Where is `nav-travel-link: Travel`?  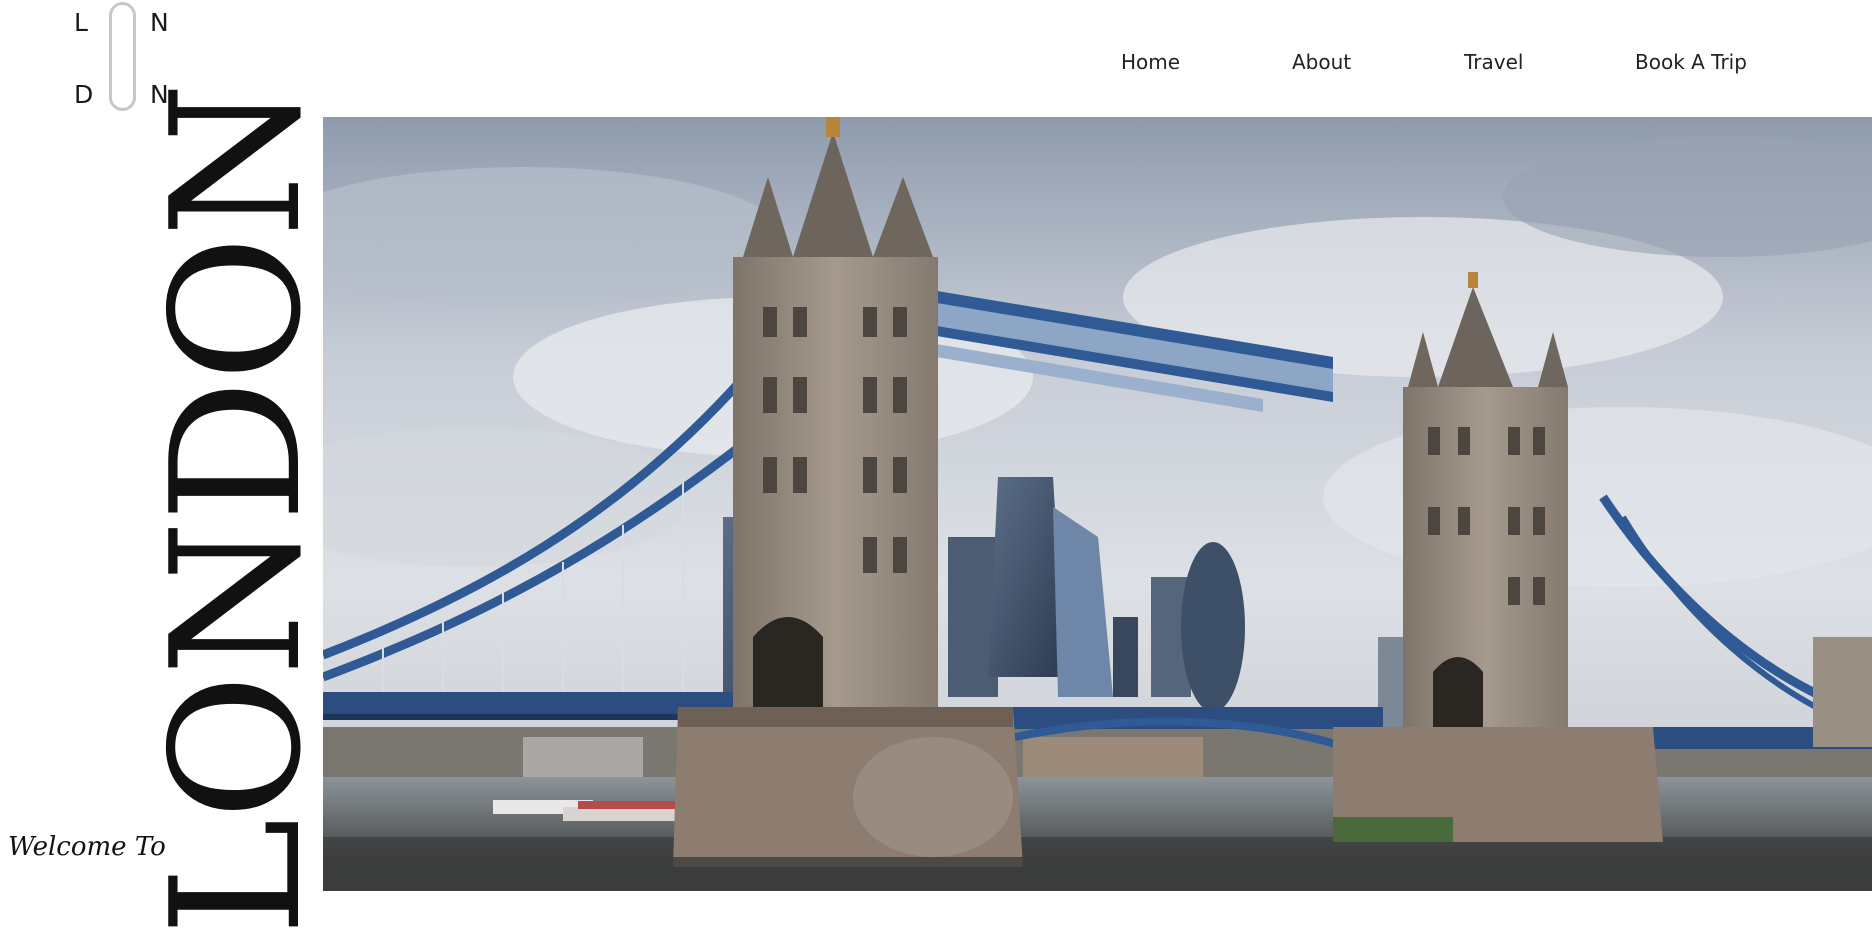
nav-travel-link: Travel is located at coordinates (1493, 62).